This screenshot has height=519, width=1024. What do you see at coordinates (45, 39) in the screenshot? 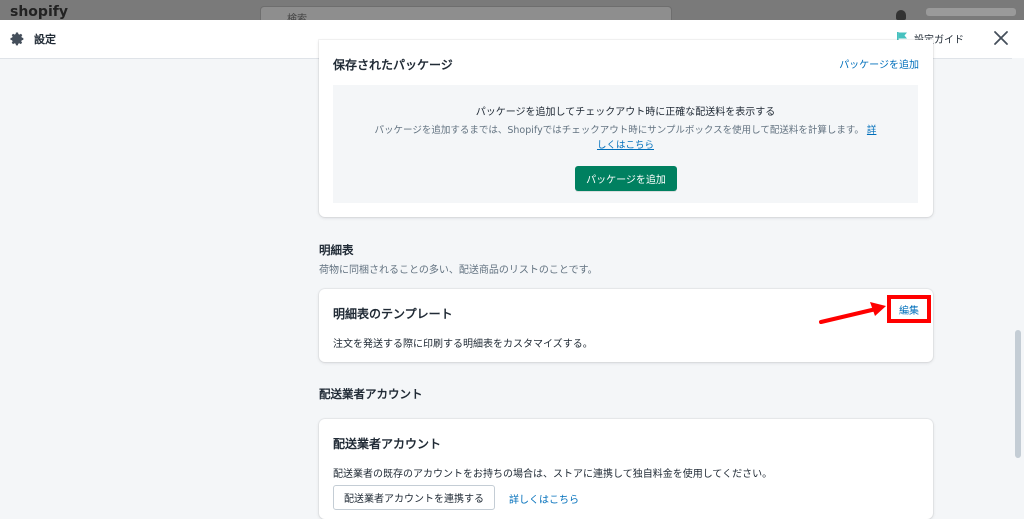
I see `page-title: 設定` at bounding box center [45, 39].